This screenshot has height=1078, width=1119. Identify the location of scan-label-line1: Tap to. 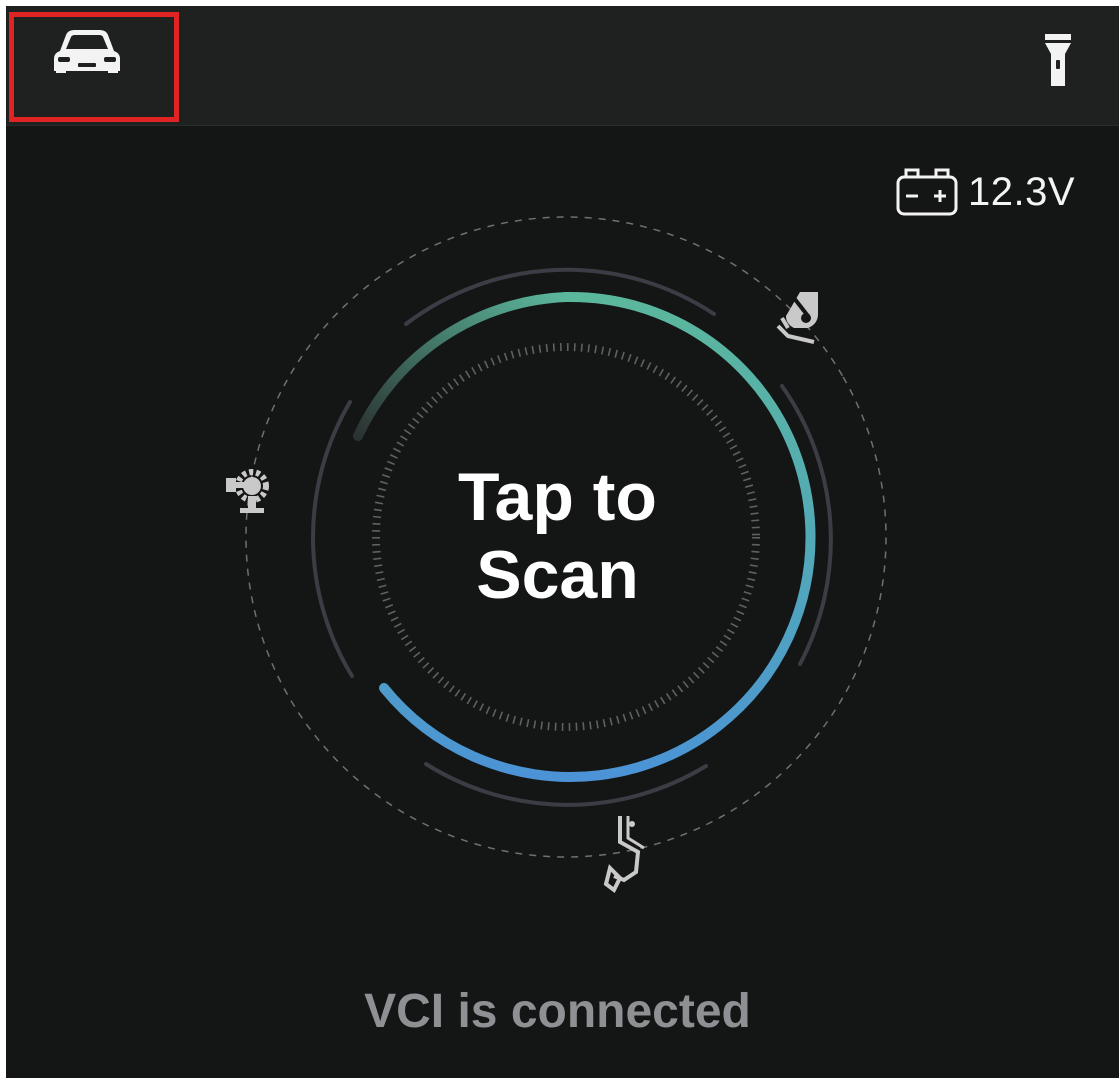
(557, 497).